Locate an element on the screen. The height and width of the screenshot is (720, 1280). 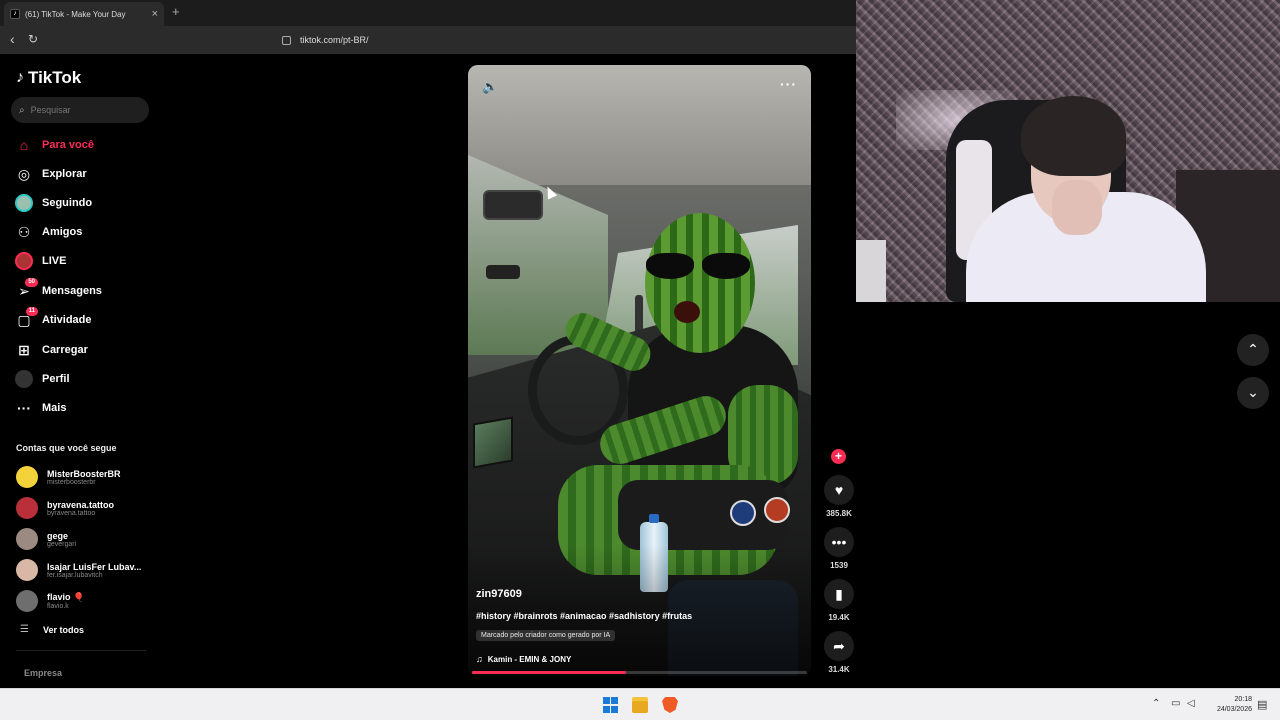
music-note-icon: ♫ is located at coordinates (479, 659).